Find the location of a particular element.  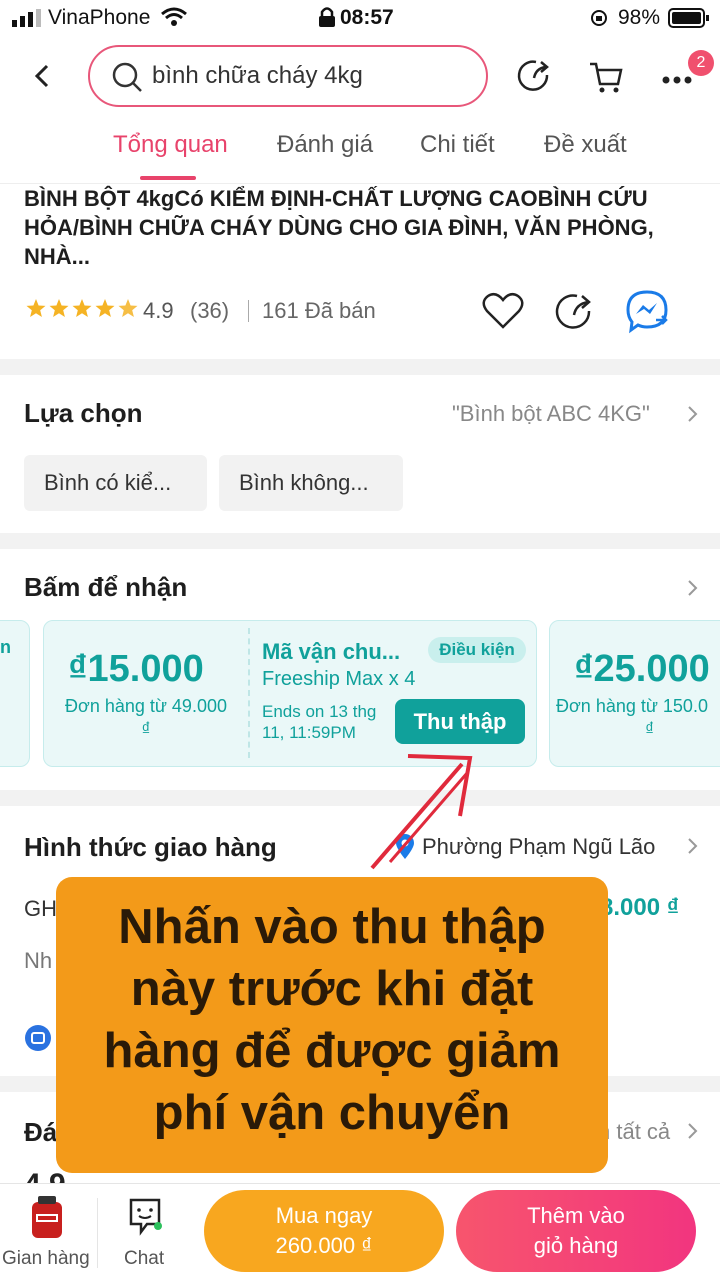

coupon-value: ₫15.000 is located at coordinates (136, 669).